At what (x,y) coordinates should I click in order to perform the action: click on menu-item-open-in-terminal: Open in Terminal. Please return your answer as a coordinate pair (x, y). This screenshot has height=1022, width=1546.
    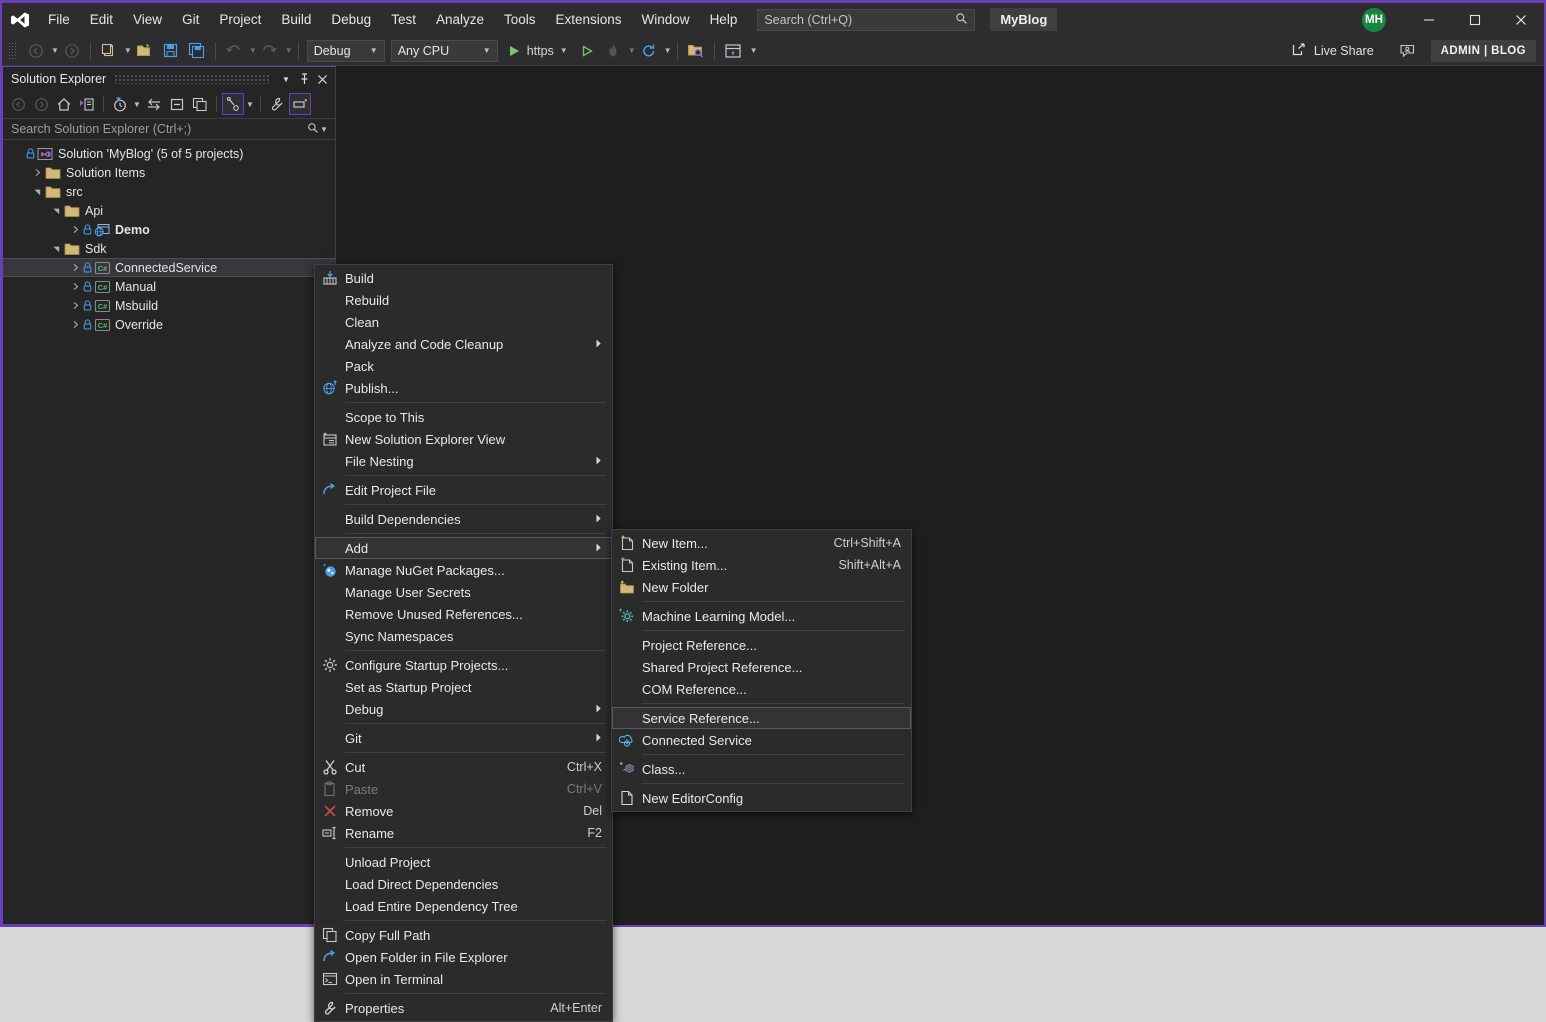
    Looking at the image, I should click on (463, 979).